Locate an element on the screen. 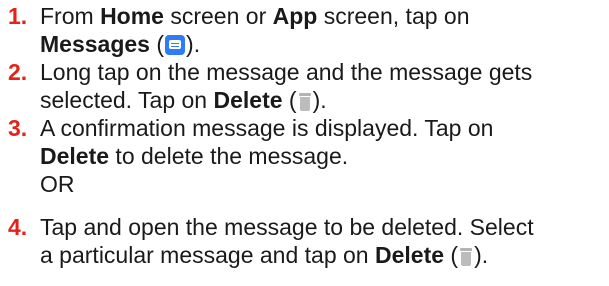 This screenshot has width=609, height=286. step-text-fragment: From is located at coordinates (70, 16).